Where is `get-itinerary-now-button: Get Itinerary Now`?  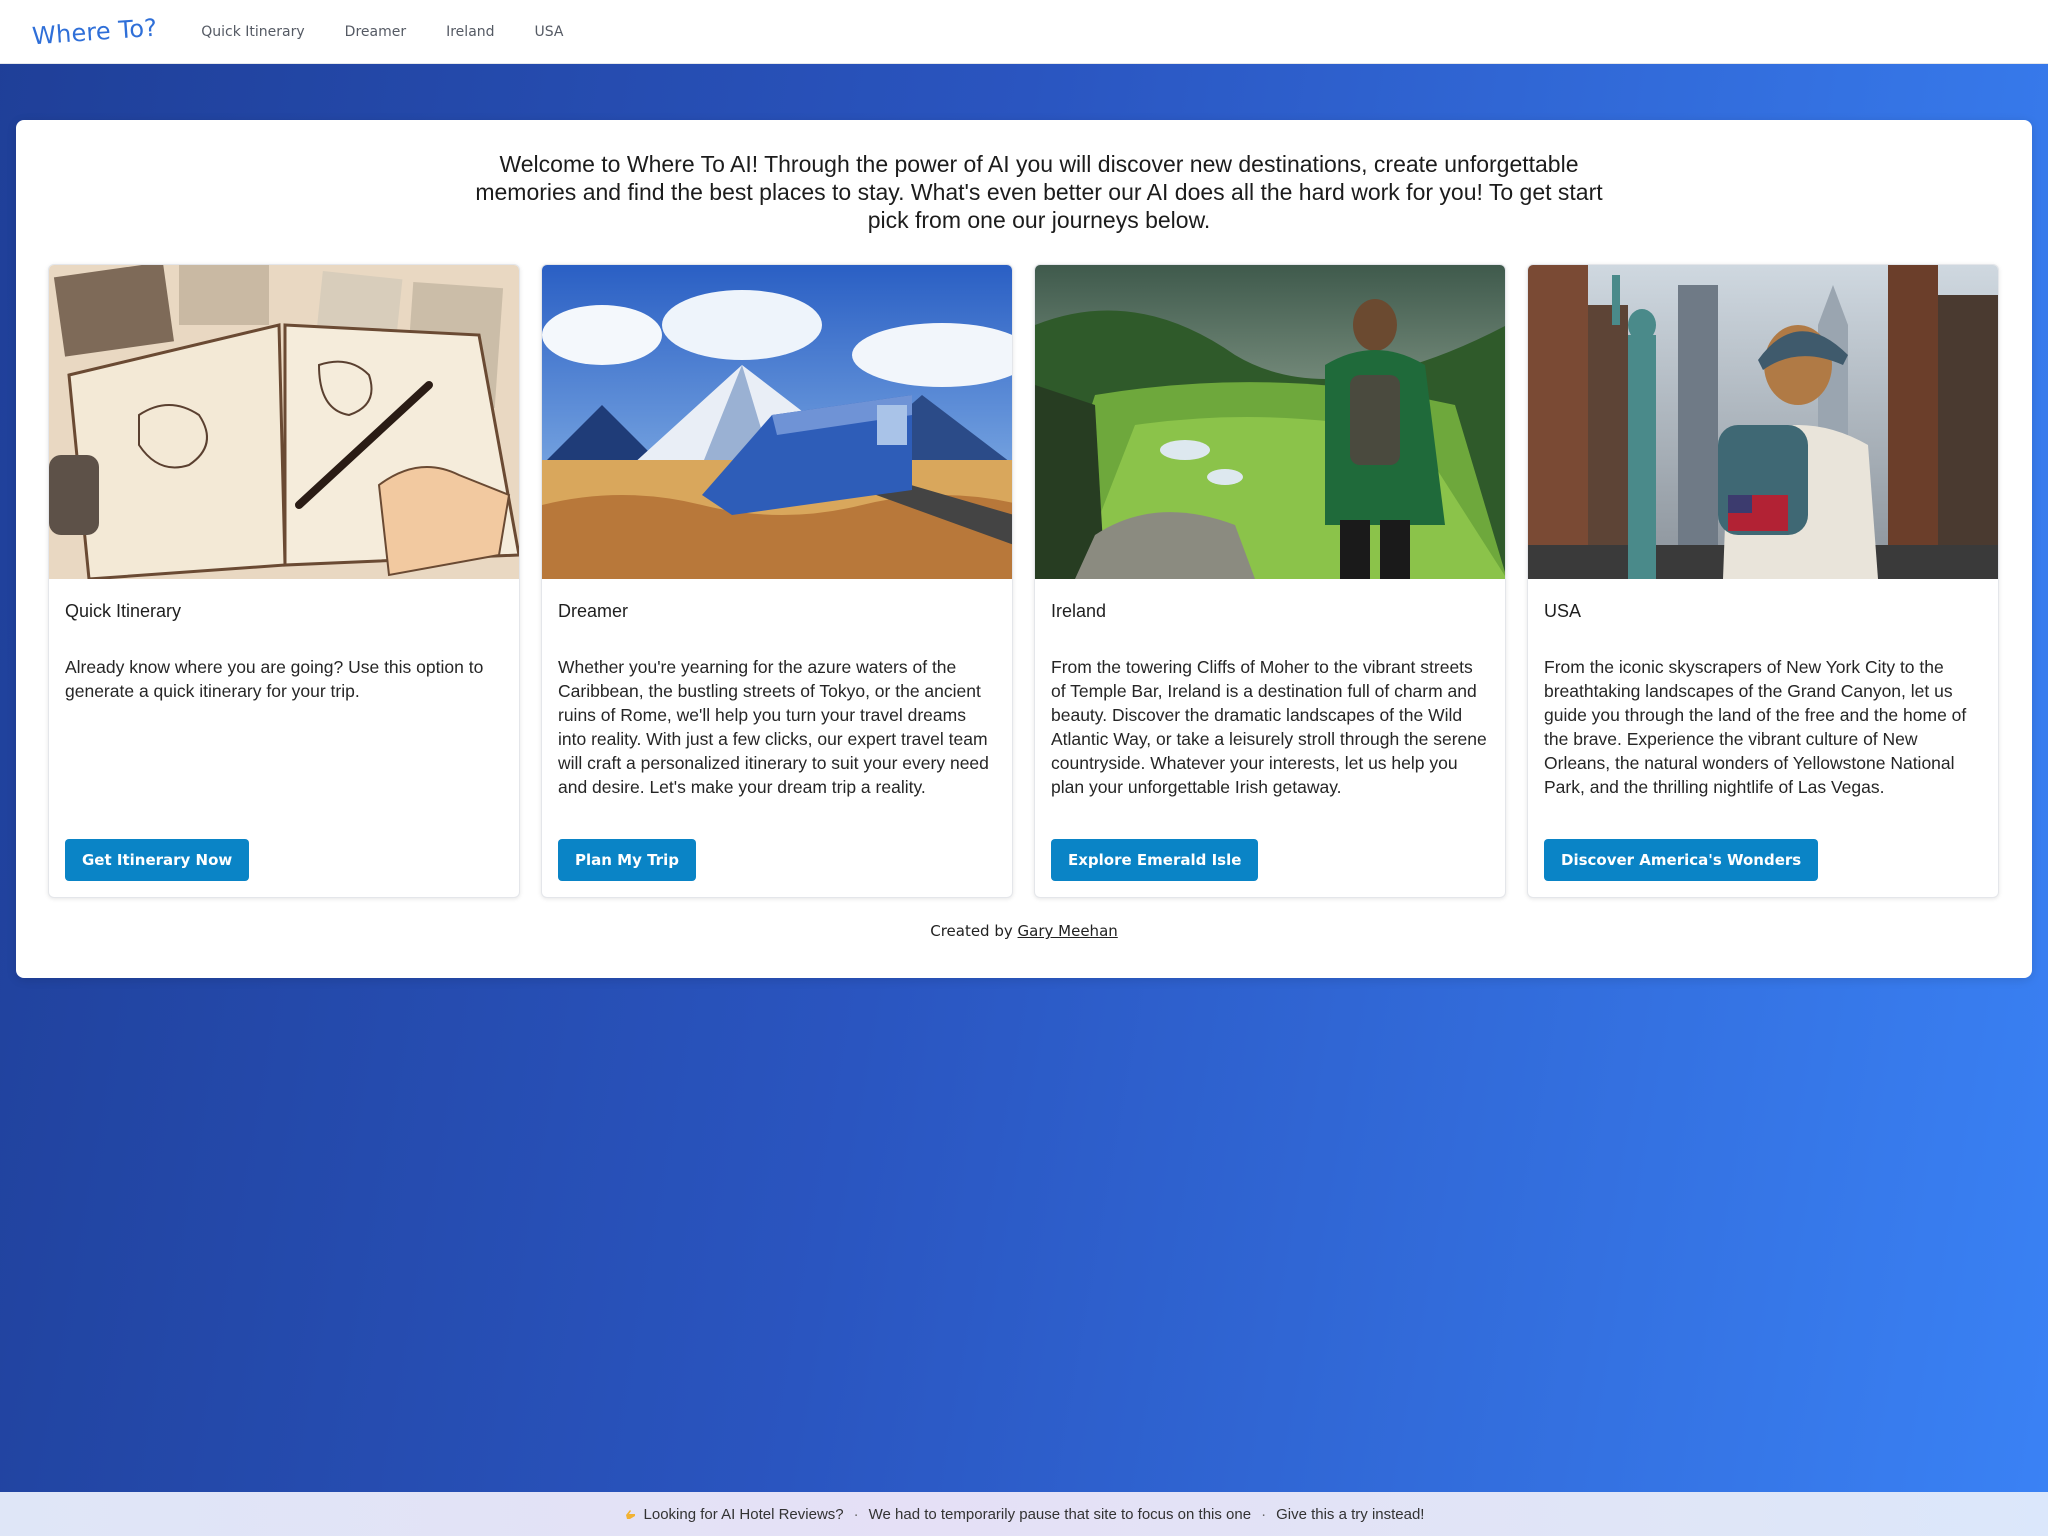
get-itinerary-now-button: Get Itinerary Now is located at coordinates (157, 860).